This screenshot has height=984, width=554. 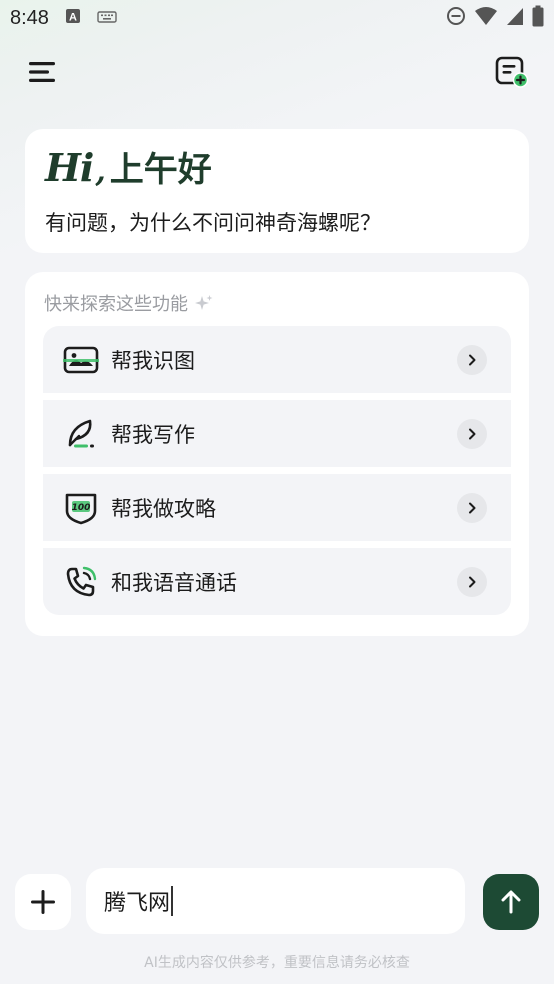 I want to click on image-recognition-icon, so click(x=81, y=360).